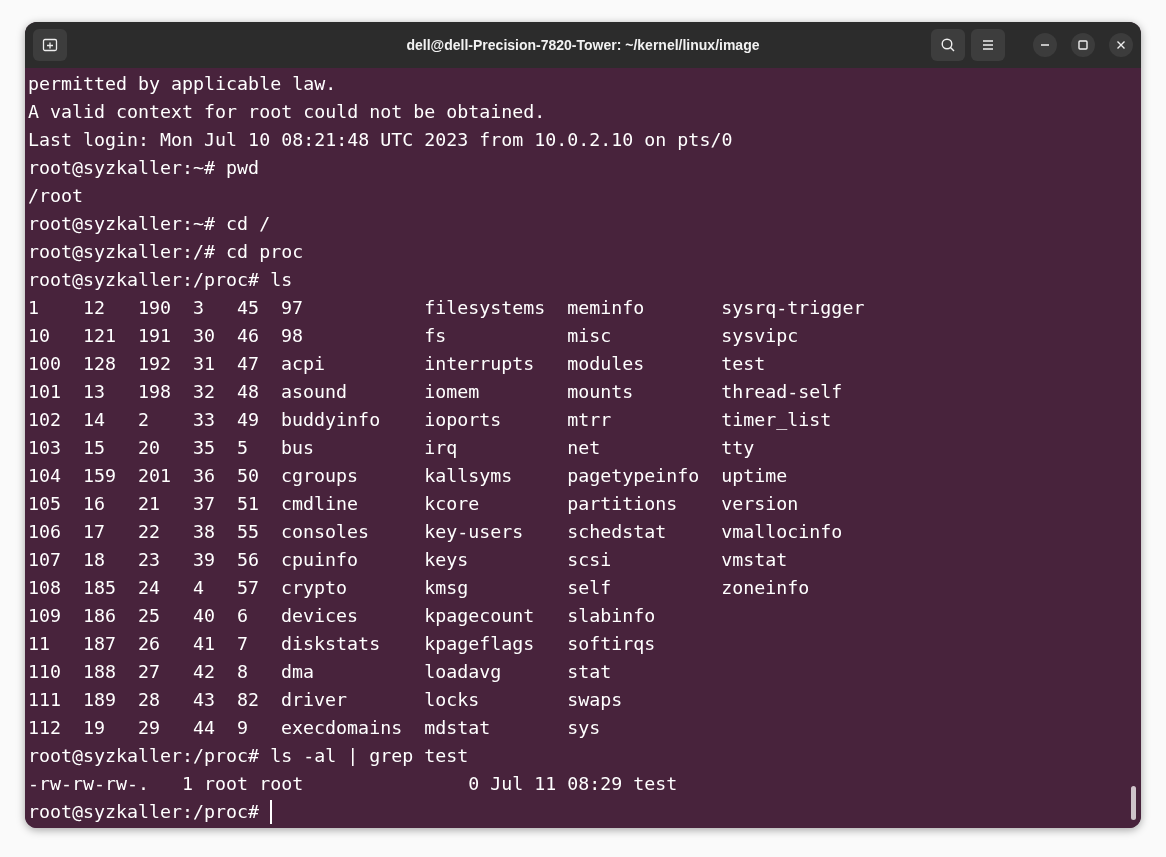 The image size is (1166, 857). What do you see at coordinates (457, 728) in the screenshot?
I see `file-name: mdstat` at bounding box center [457, 728].